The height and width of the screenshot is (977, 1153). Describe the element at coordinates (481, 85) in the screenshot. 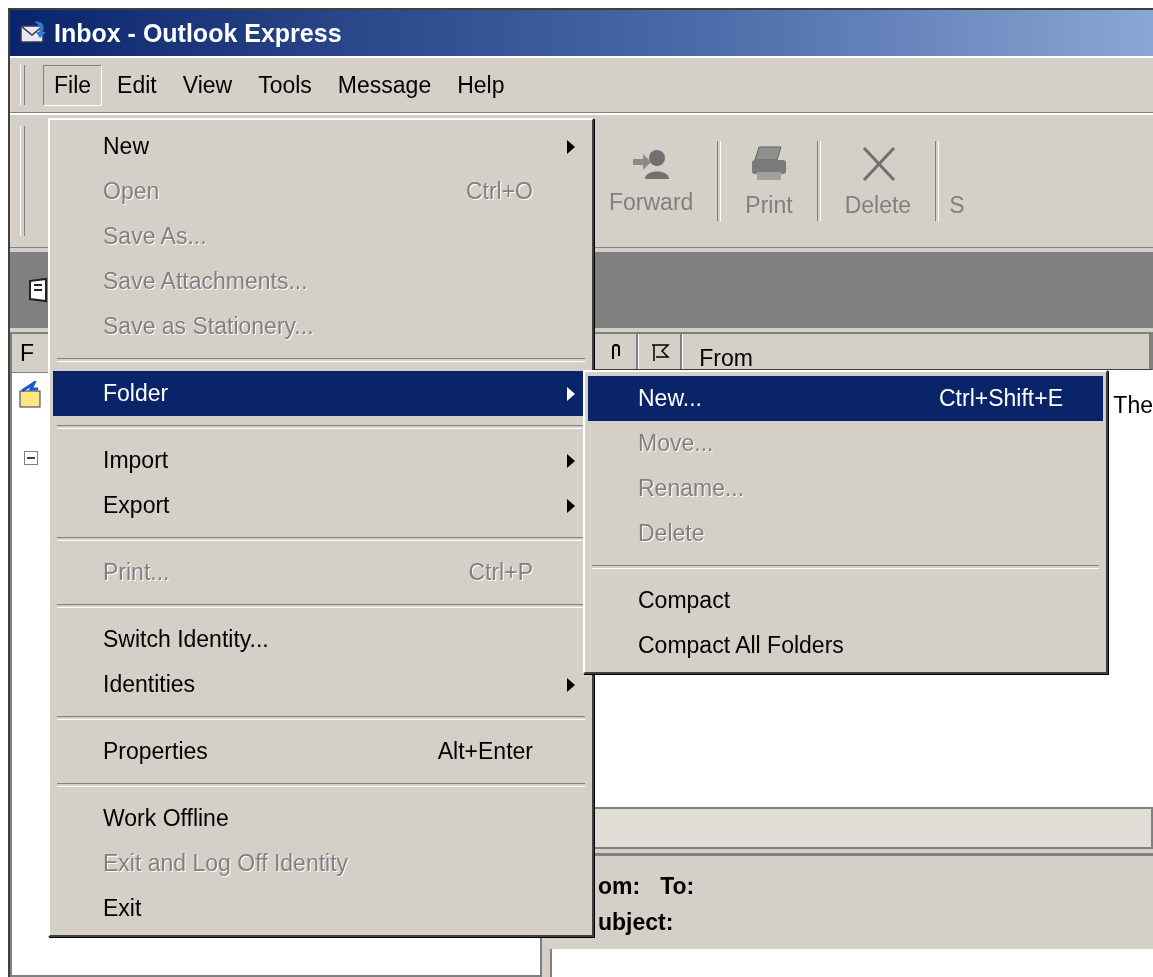

I see `menu-bar-item: Help` at that location.